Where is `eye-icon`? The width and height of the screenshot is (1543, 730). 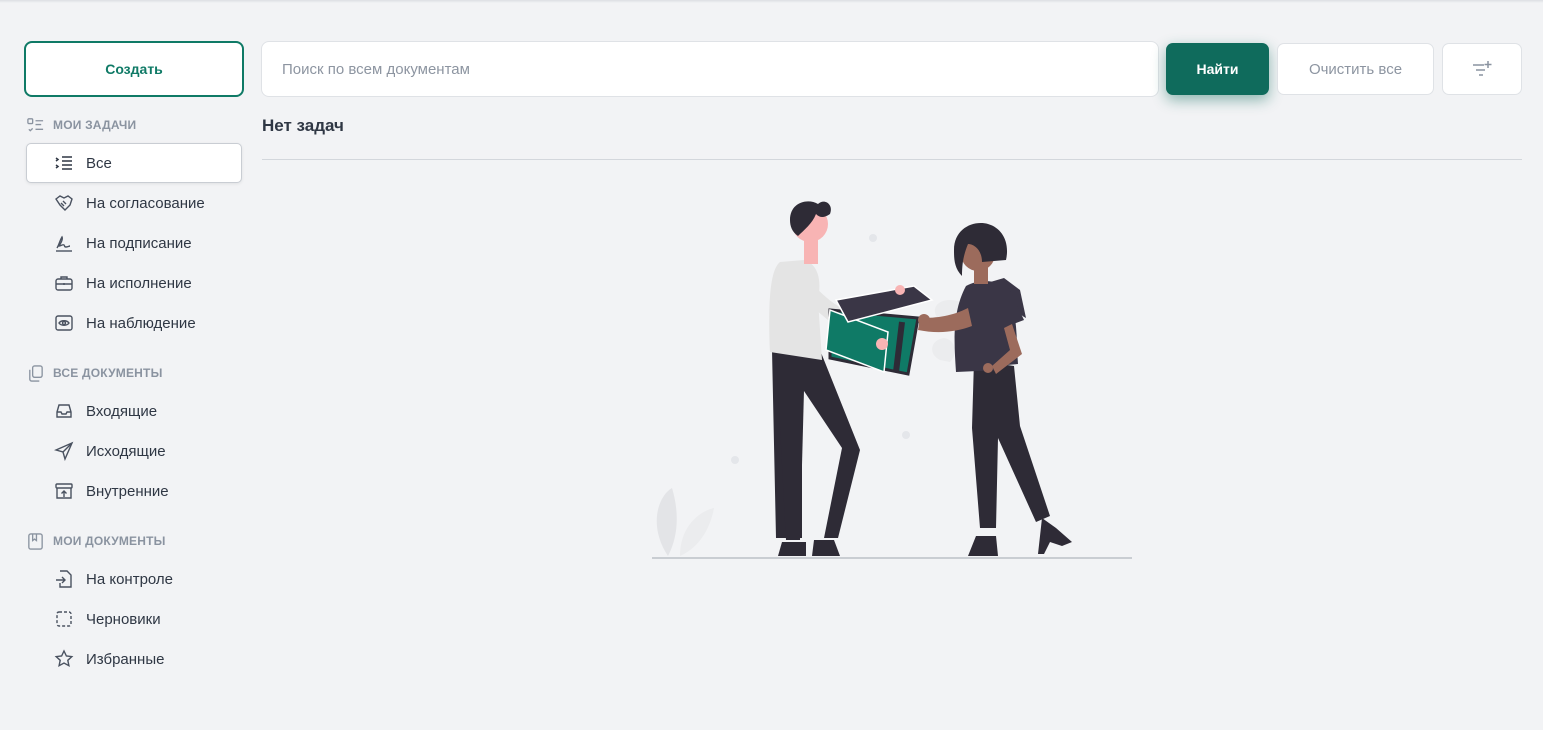
eye-icon is located at coordinates (64, 323).